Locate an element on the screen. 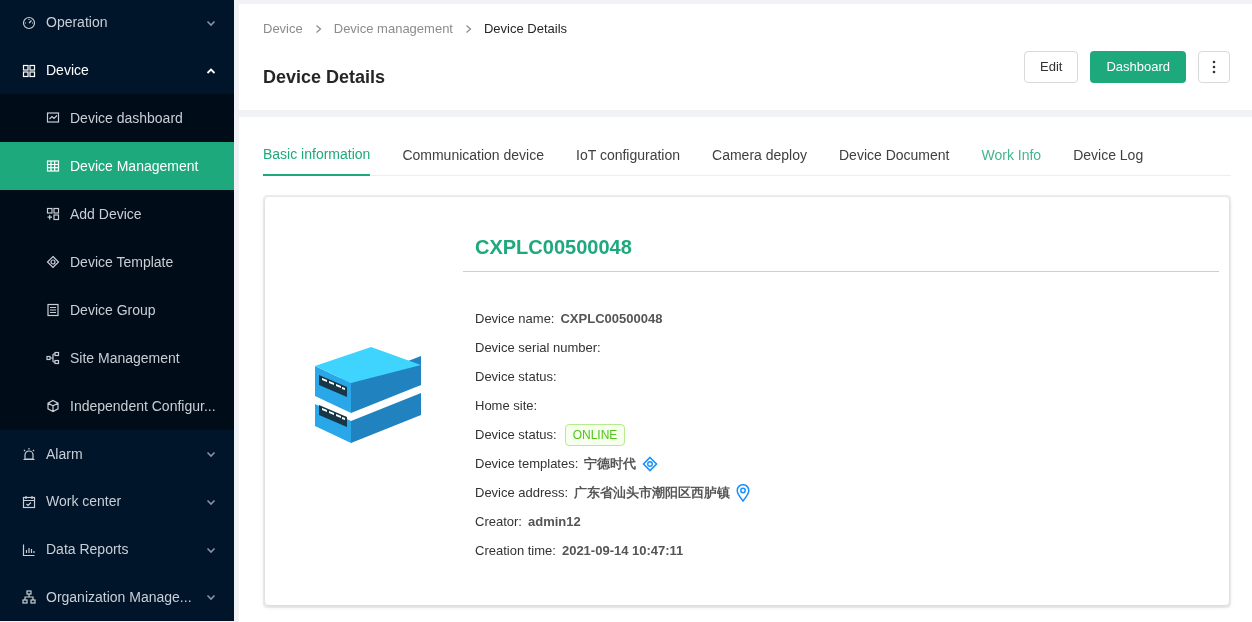 This screenshot has height=622, width=1252. field-value: admin12 is located at coordinates (554, 521).